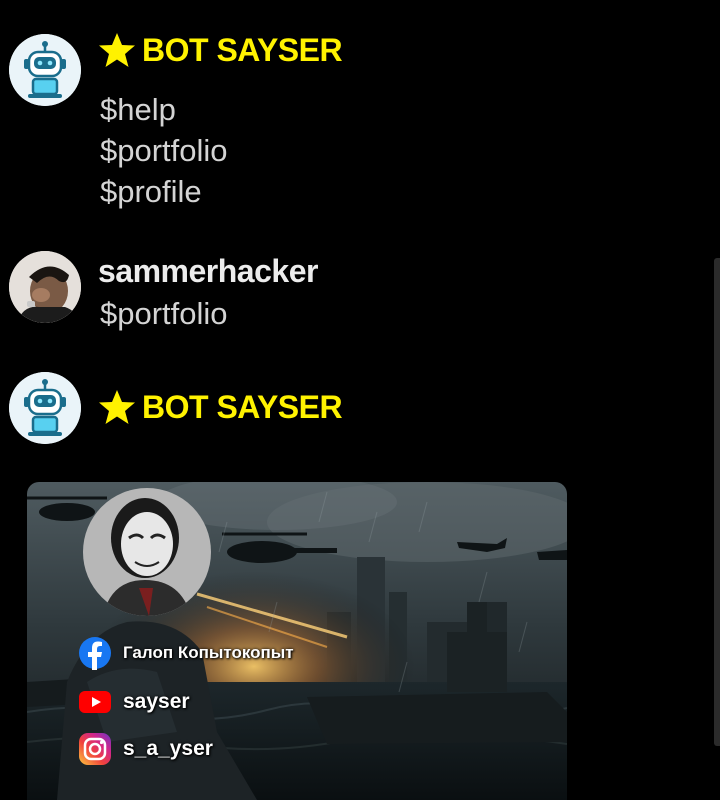 This screenshot has height=800, width=720. Describe the element at coordinates (168, 748) in the screenshot. I see `social-instagram-label: s_a_yser` at that location.